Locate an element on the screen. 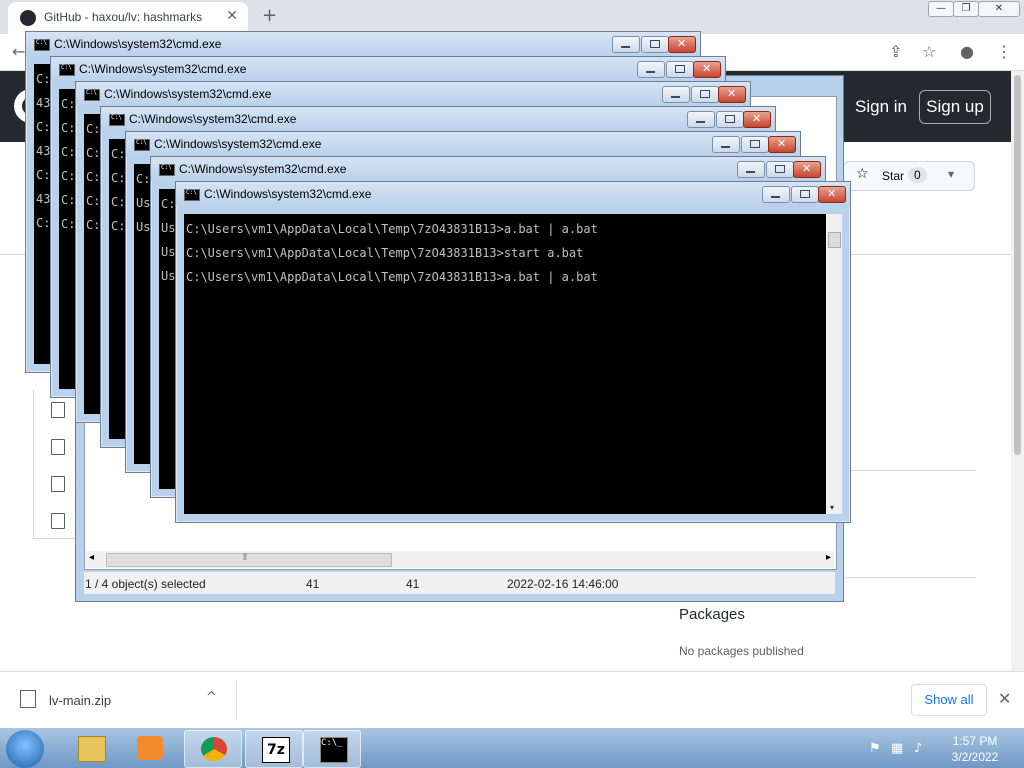 Image resolution: width=1024 pixels, height=768 pixels. scroll-right-icon: ▸ is located at coordinates (828, 557).